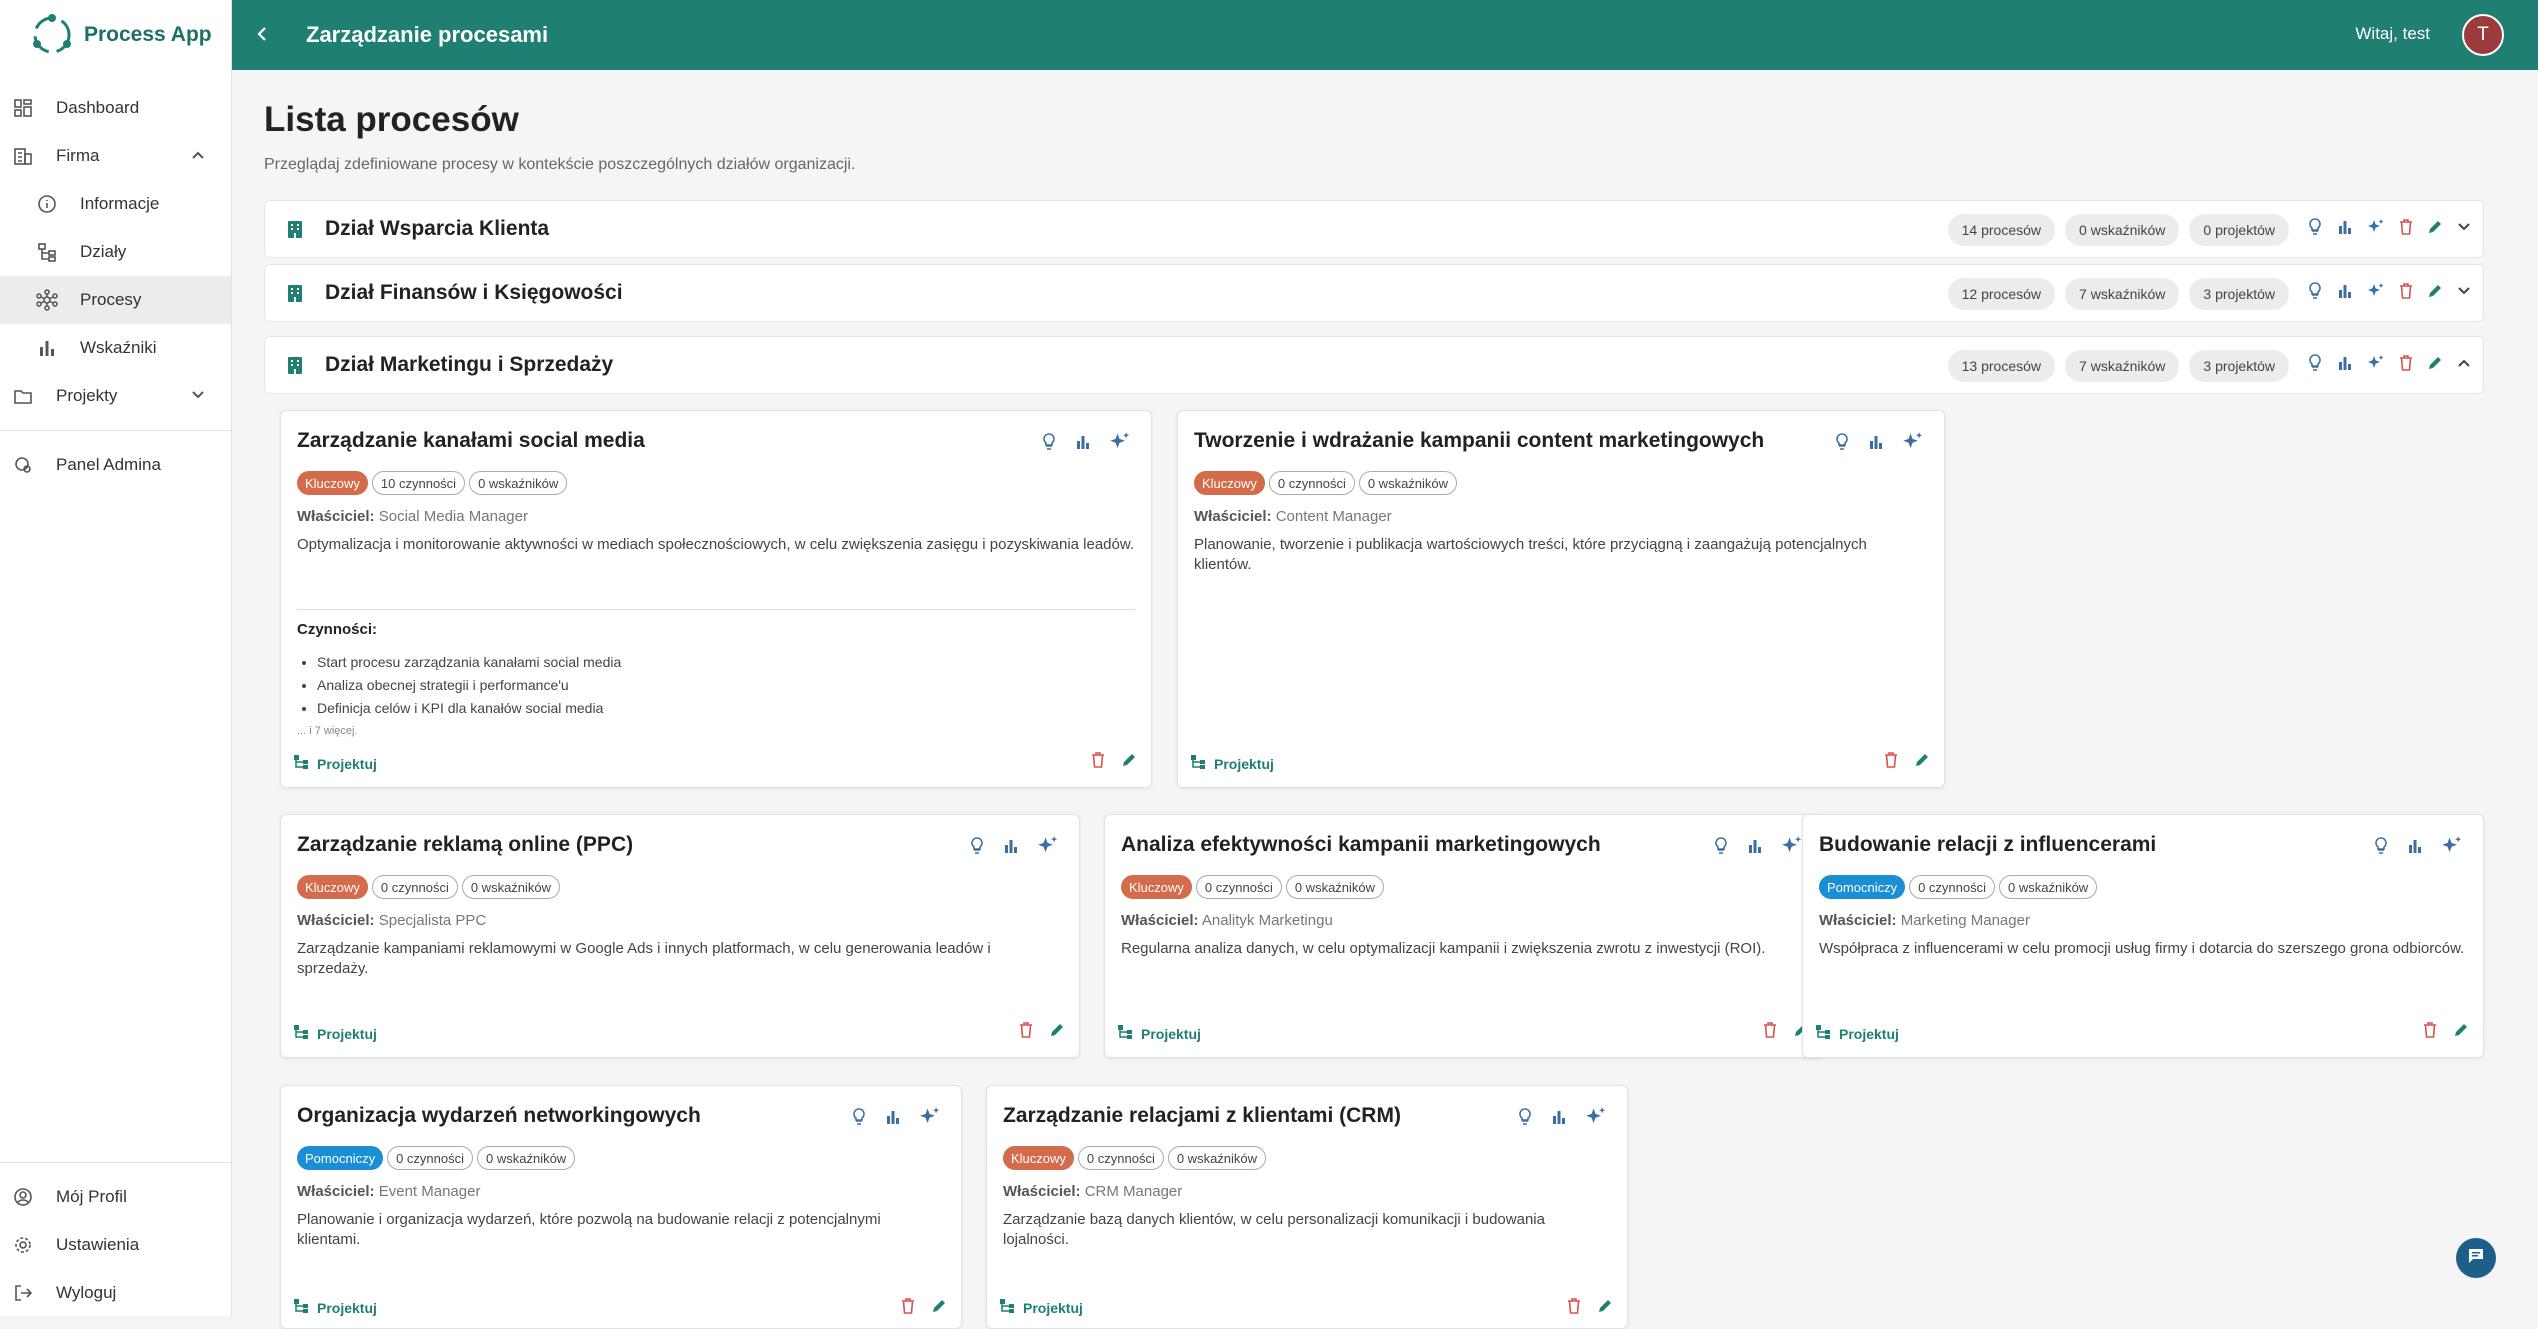 The image size is (2538, 1329). I want to click on chat-button, so click(2476, 1258).